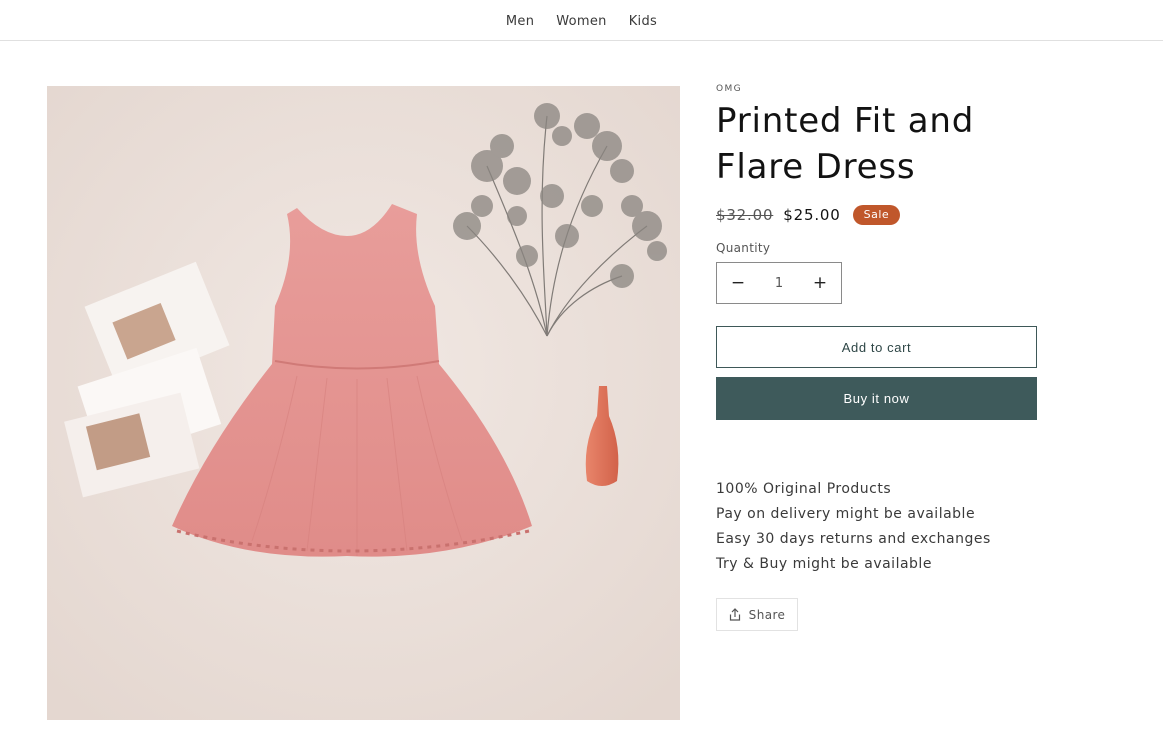  Describe the element at coordinates (767, 614) in the screenshot. I see `share-label: Share` at that location.